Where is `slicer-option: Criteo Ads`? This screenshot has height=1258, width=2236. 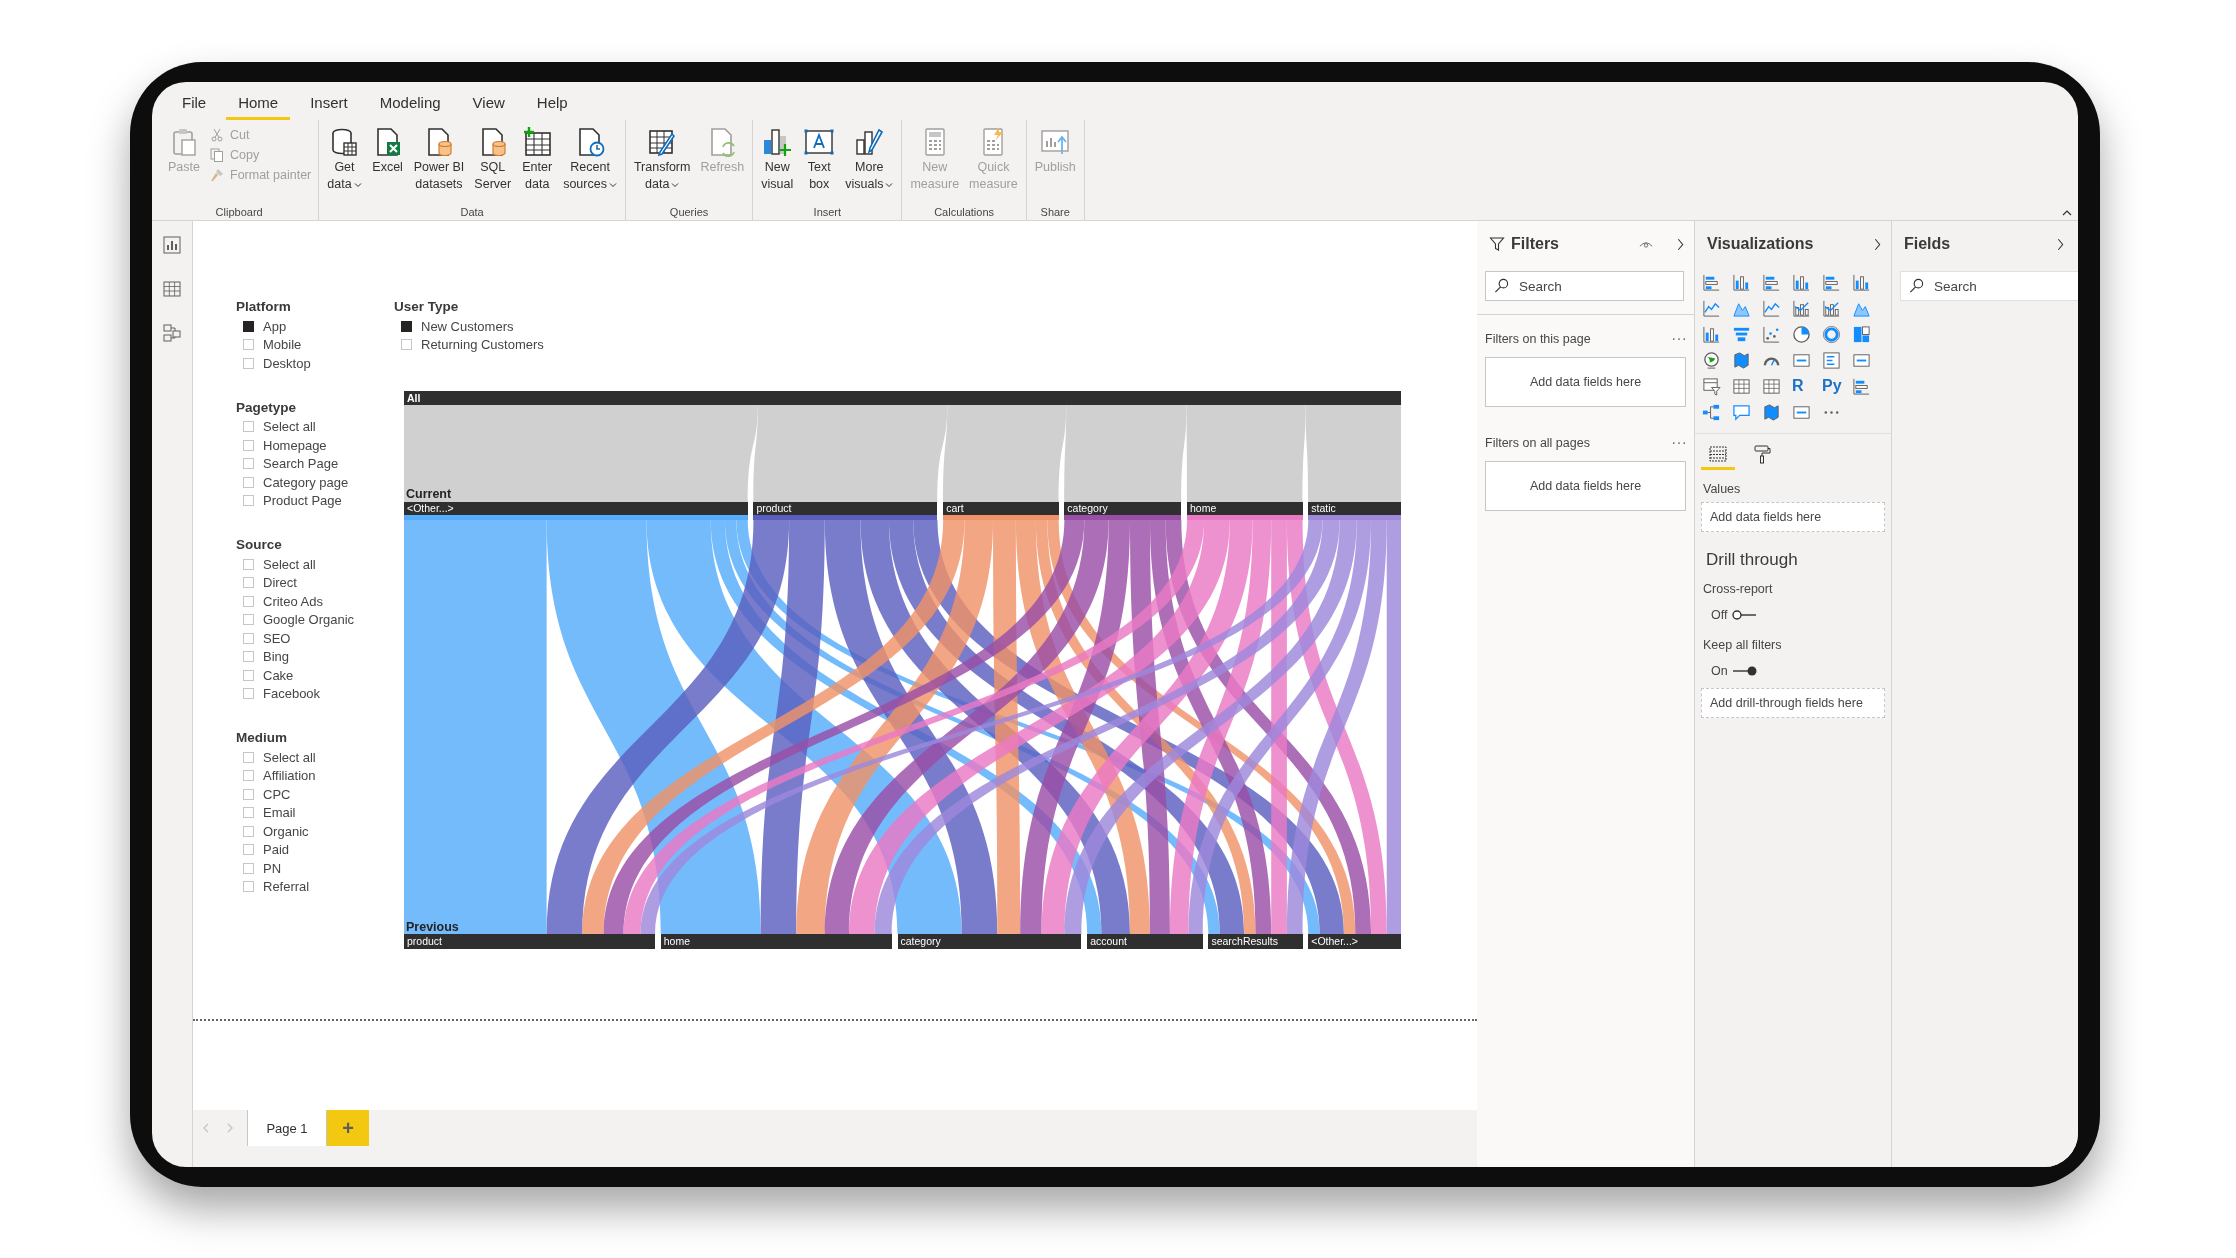
slicer-option: Criteo Ads is located at coordinates (293, 601).